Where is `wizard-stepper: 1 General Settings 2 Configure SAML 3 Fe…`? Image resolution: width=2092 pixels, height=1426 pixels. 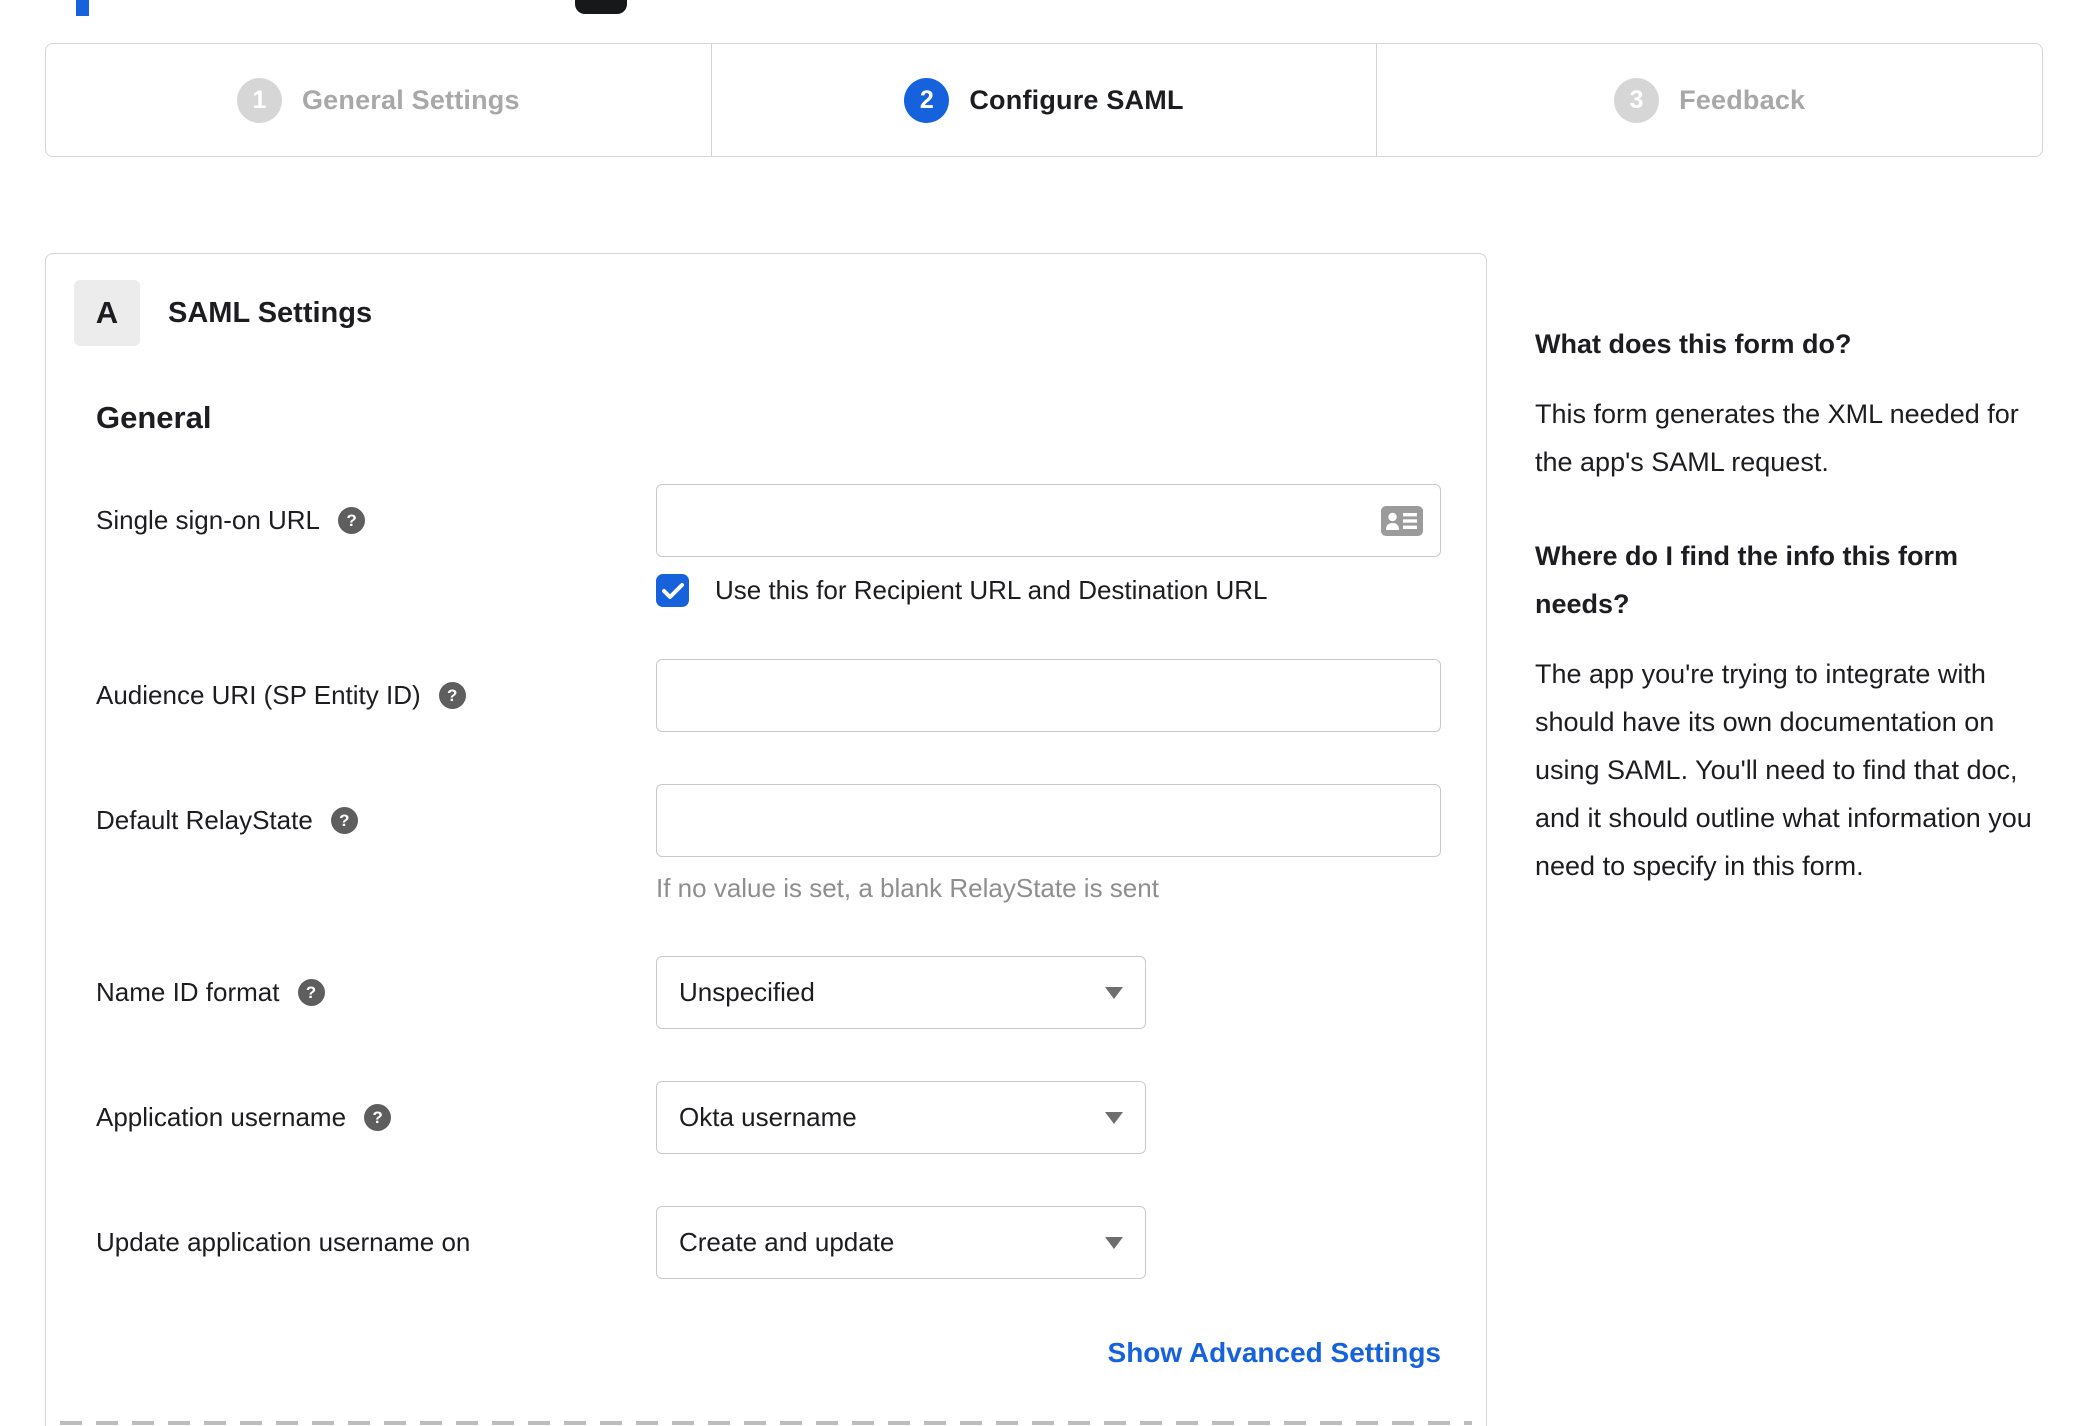 wizard-stepper: 1 General Settings 2 Configure SAML 3 Fe… is located at coordinates (1044, 100).